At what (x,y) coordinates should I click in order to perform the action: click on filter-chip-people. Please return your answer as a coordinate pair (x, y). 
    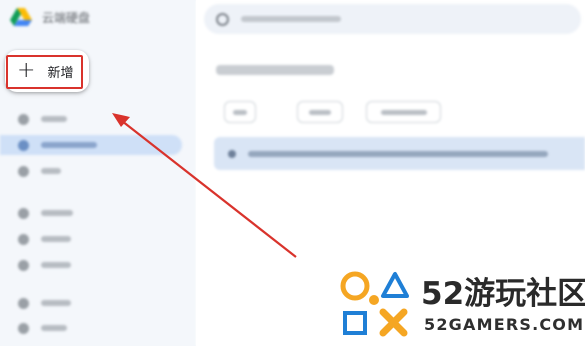
    Looking at the image, I should click on (320, 112).